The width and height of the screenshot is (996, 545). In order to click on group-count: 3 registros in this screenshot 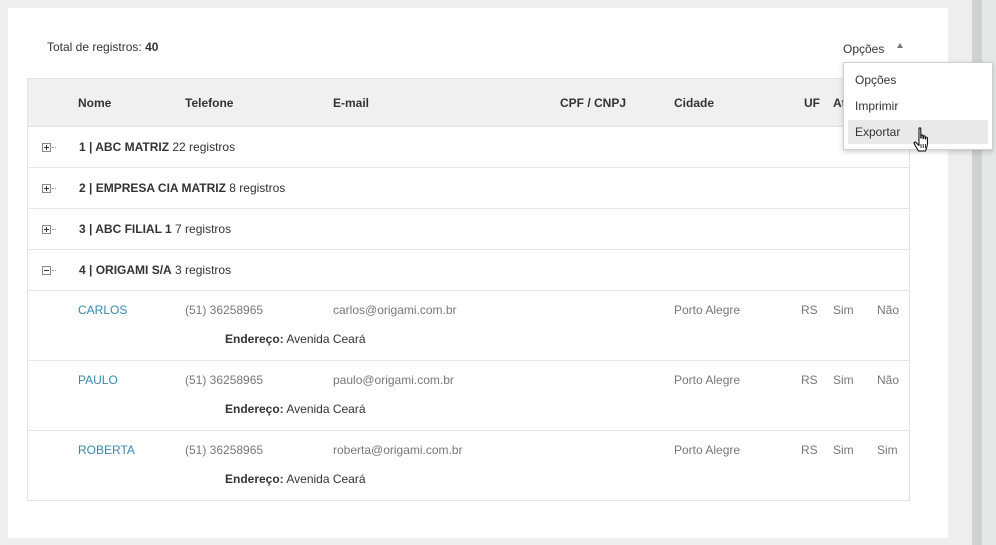, I will do `click(203, 270)`.